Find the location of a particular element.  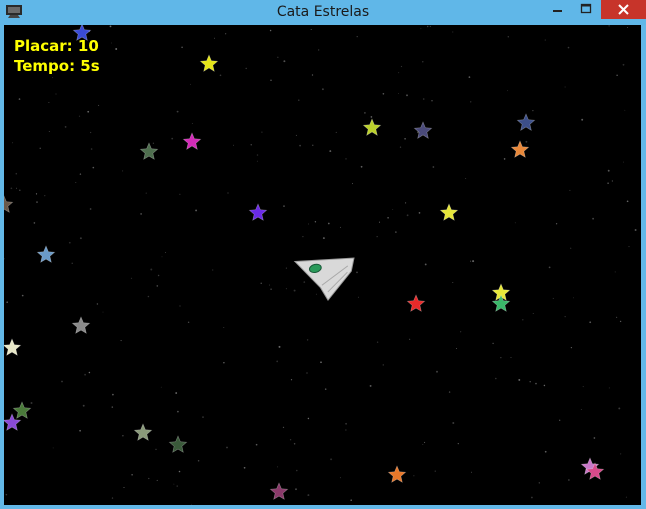

maximize-icon is located at coordinates (586, 8).